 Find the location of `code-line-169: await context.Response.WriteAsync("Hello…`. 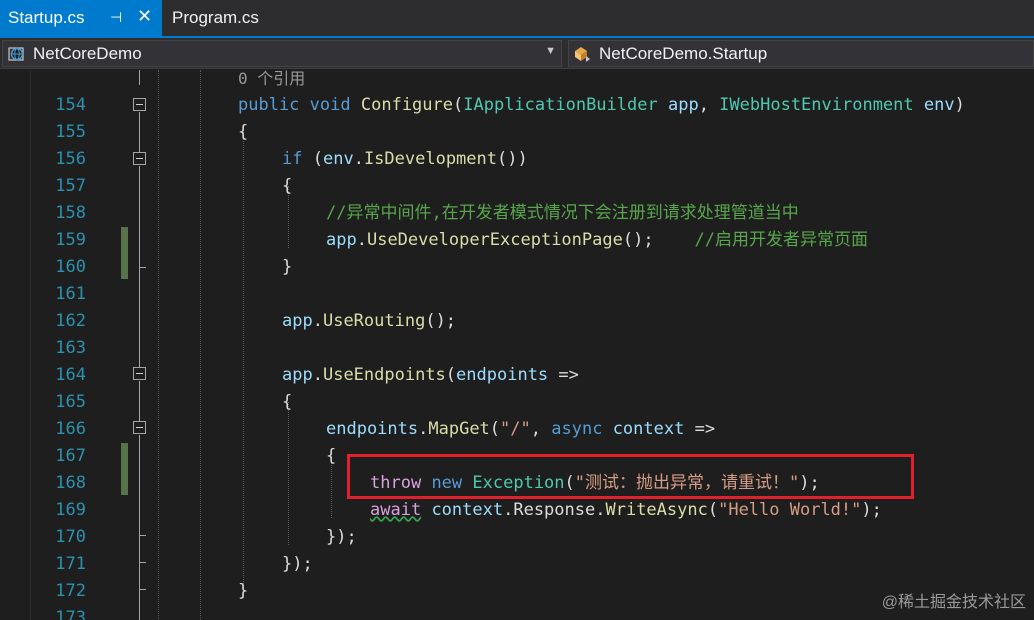

code-line-169: await context.Response.WriteAsync("Hello… is located at coordinates (626, 510).